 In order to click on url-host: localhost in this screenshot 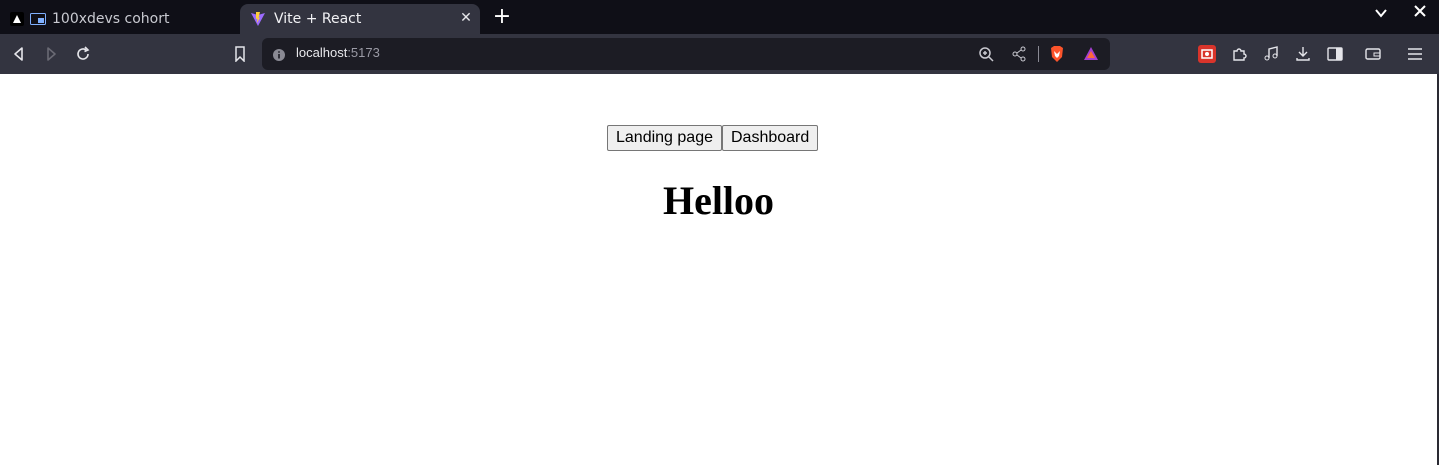, I will do `click(322, 52)`.